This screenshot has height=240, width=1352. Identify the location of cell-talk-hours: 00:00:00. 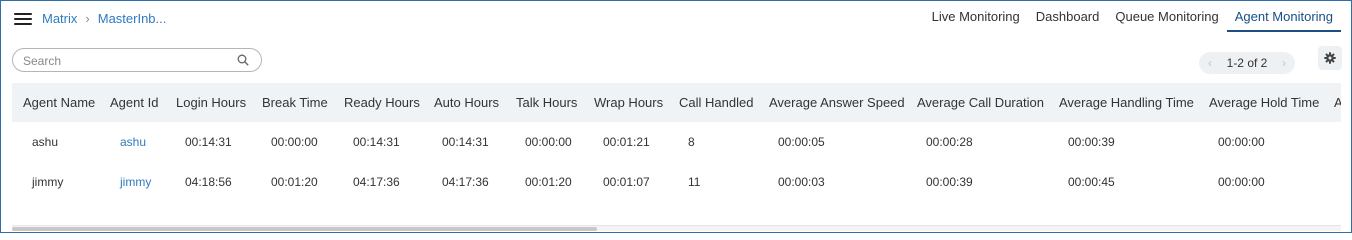
(548, 142).